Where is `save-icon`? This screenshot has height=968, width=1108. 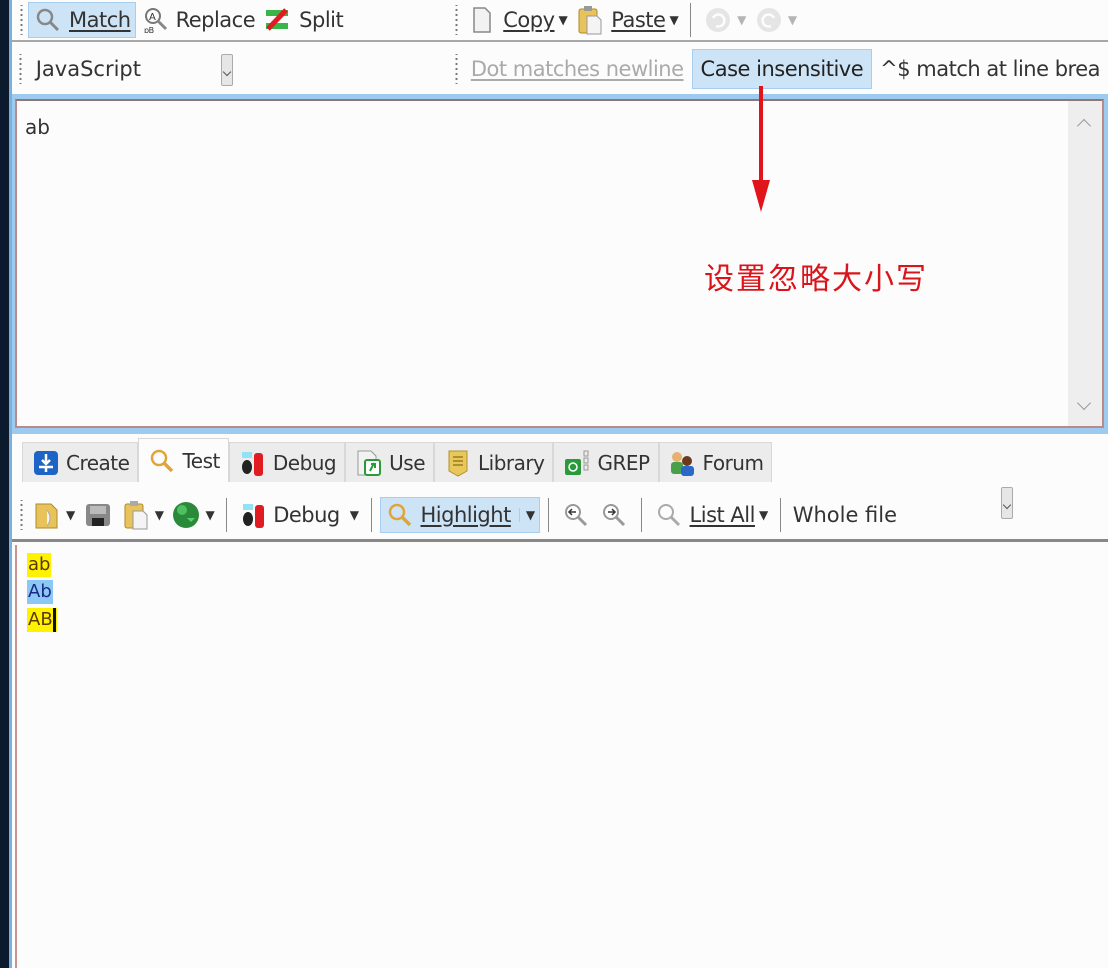
save-icon is located at coordinates (98, 515).